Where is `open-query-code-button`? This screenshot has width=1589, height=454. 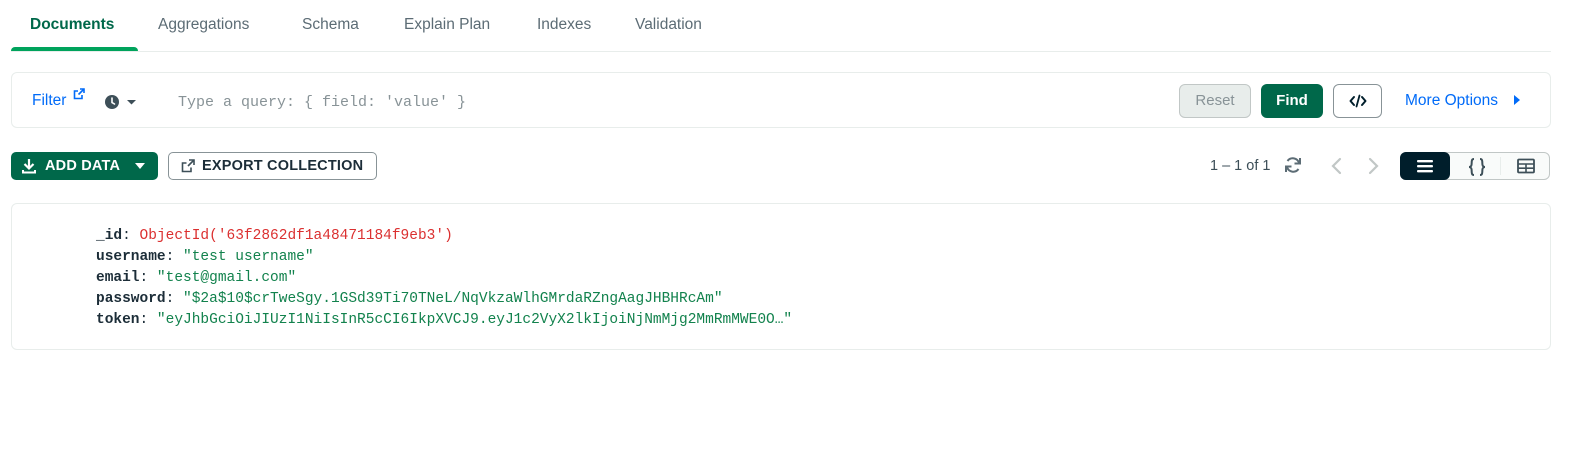
open-query-code-button is located at coordinates (1357, 101).